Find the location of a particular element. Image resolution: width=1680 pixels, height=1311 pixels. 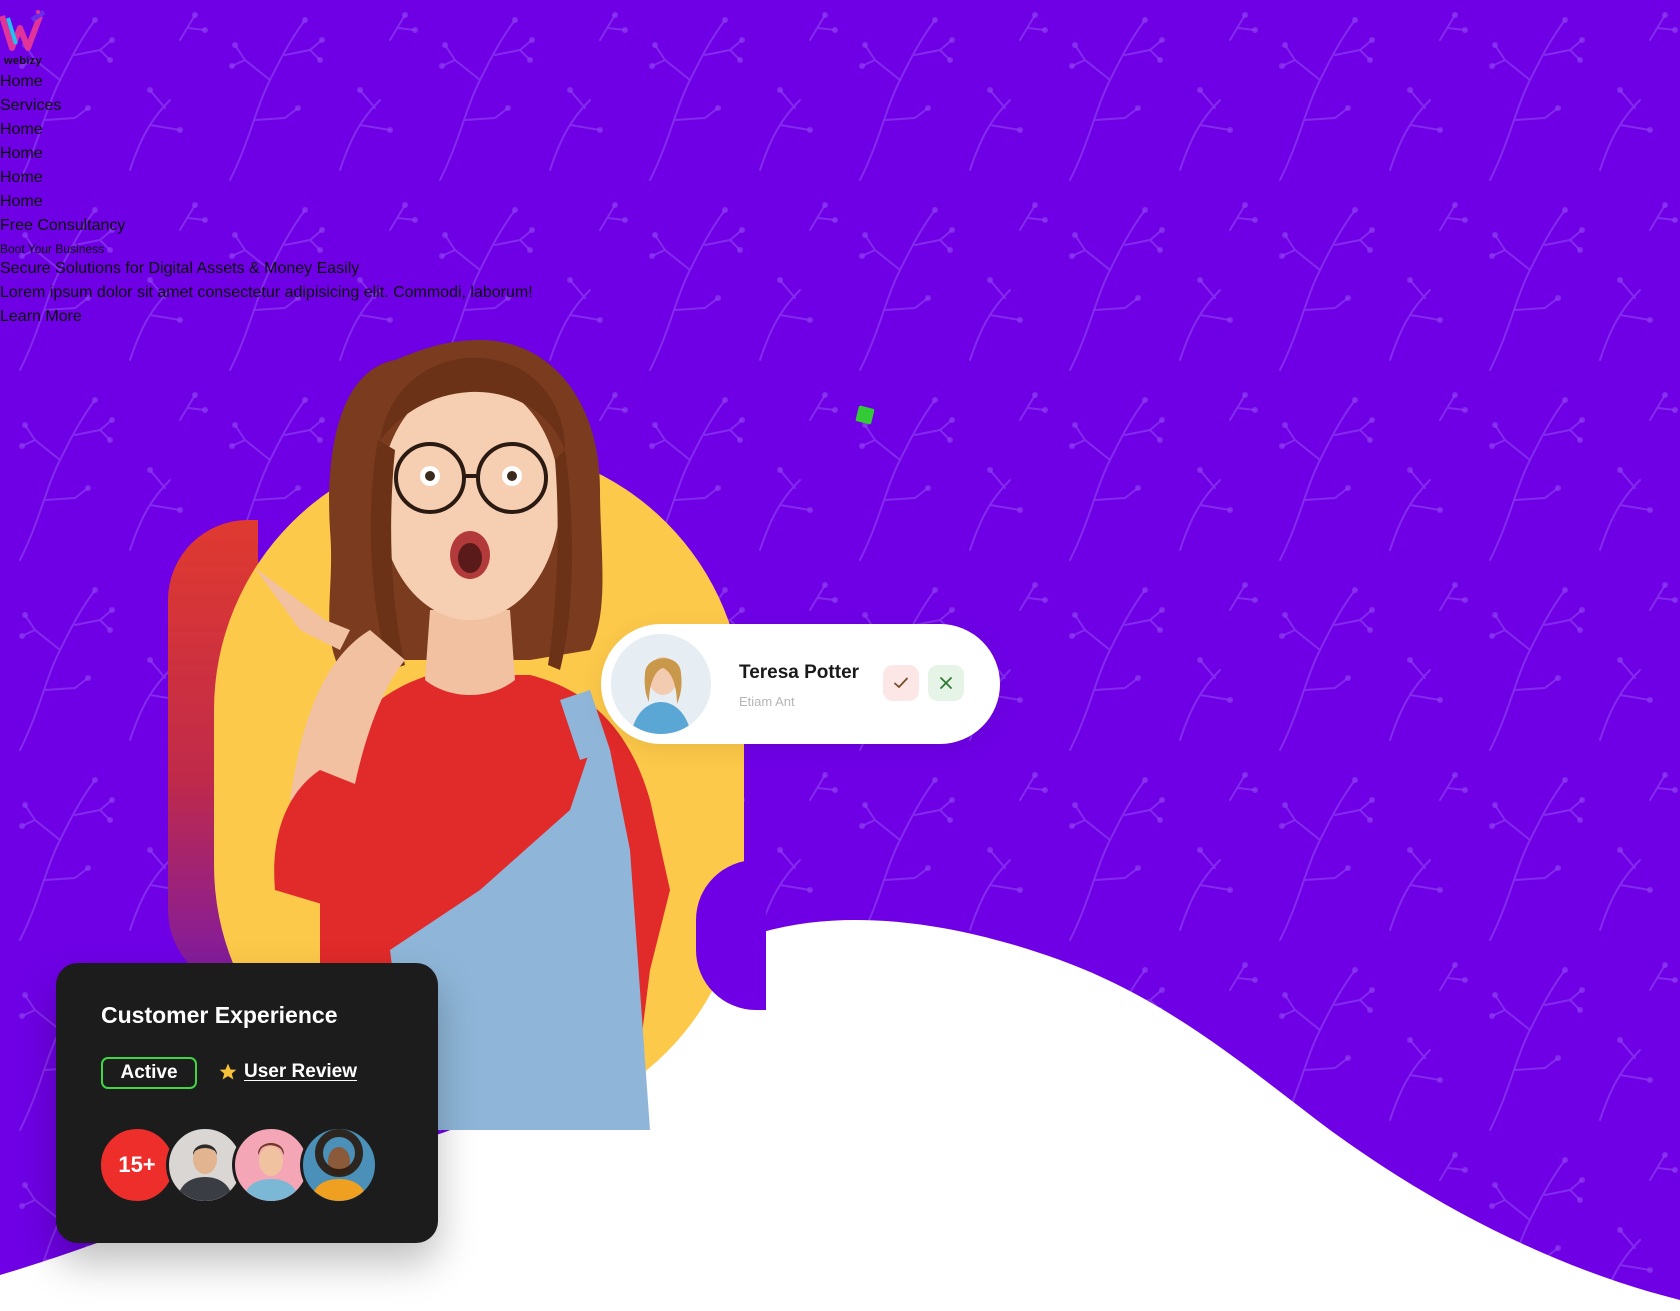

check-icon is located at coordinates (901, 683).